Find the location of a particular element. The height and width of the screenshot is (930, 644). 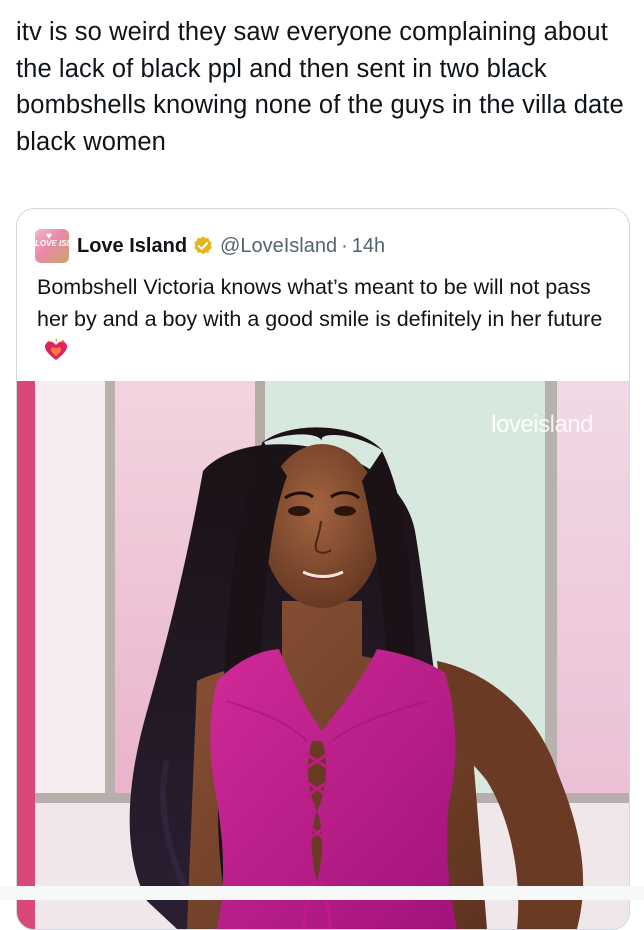

avatar: ♥ LOVE ISLAND is located at coordinates (52, 246).